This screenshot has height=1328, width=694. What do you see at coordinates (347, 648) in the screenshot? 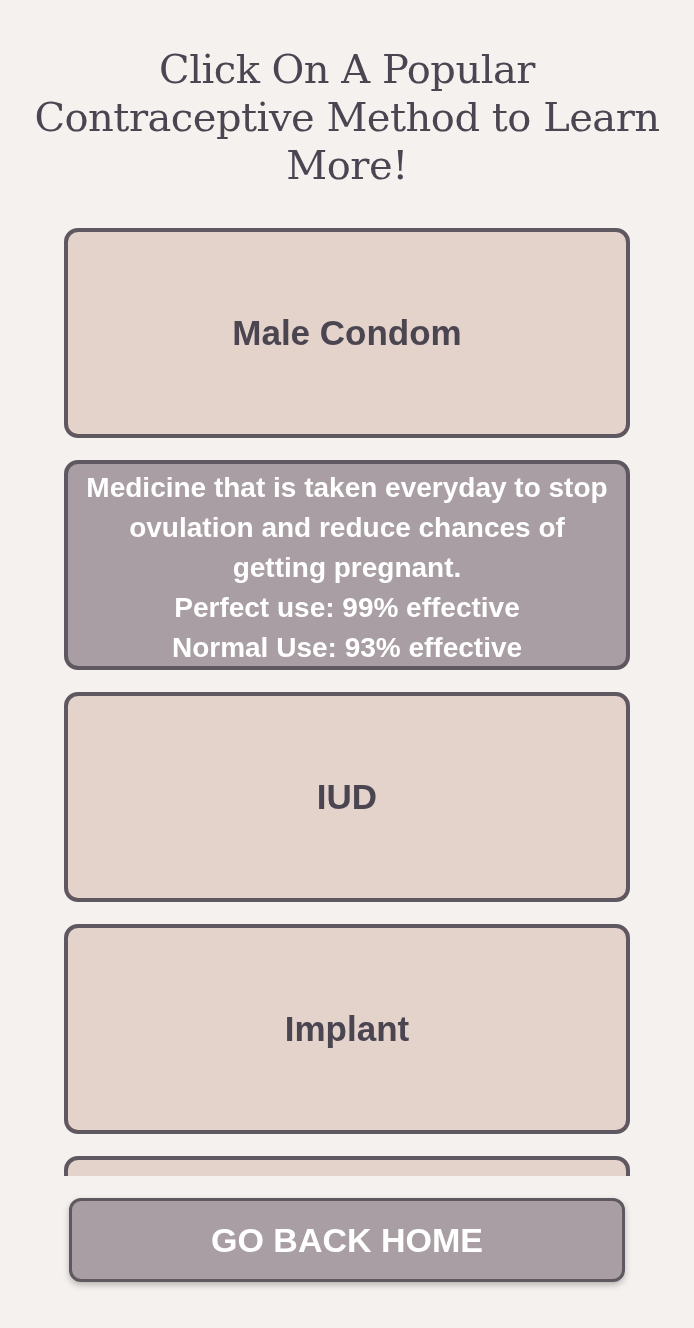
I see `method-detail: Normal Use: 93% effective` at bounding box center [347, 648].